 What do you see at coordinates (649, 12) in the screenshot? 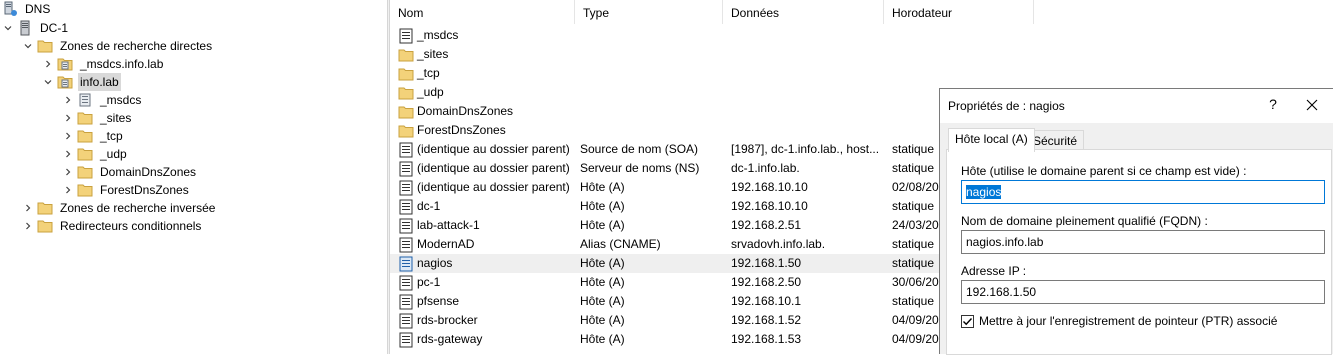
I see `column-header-type: Type` at bounding box center [649, 12].